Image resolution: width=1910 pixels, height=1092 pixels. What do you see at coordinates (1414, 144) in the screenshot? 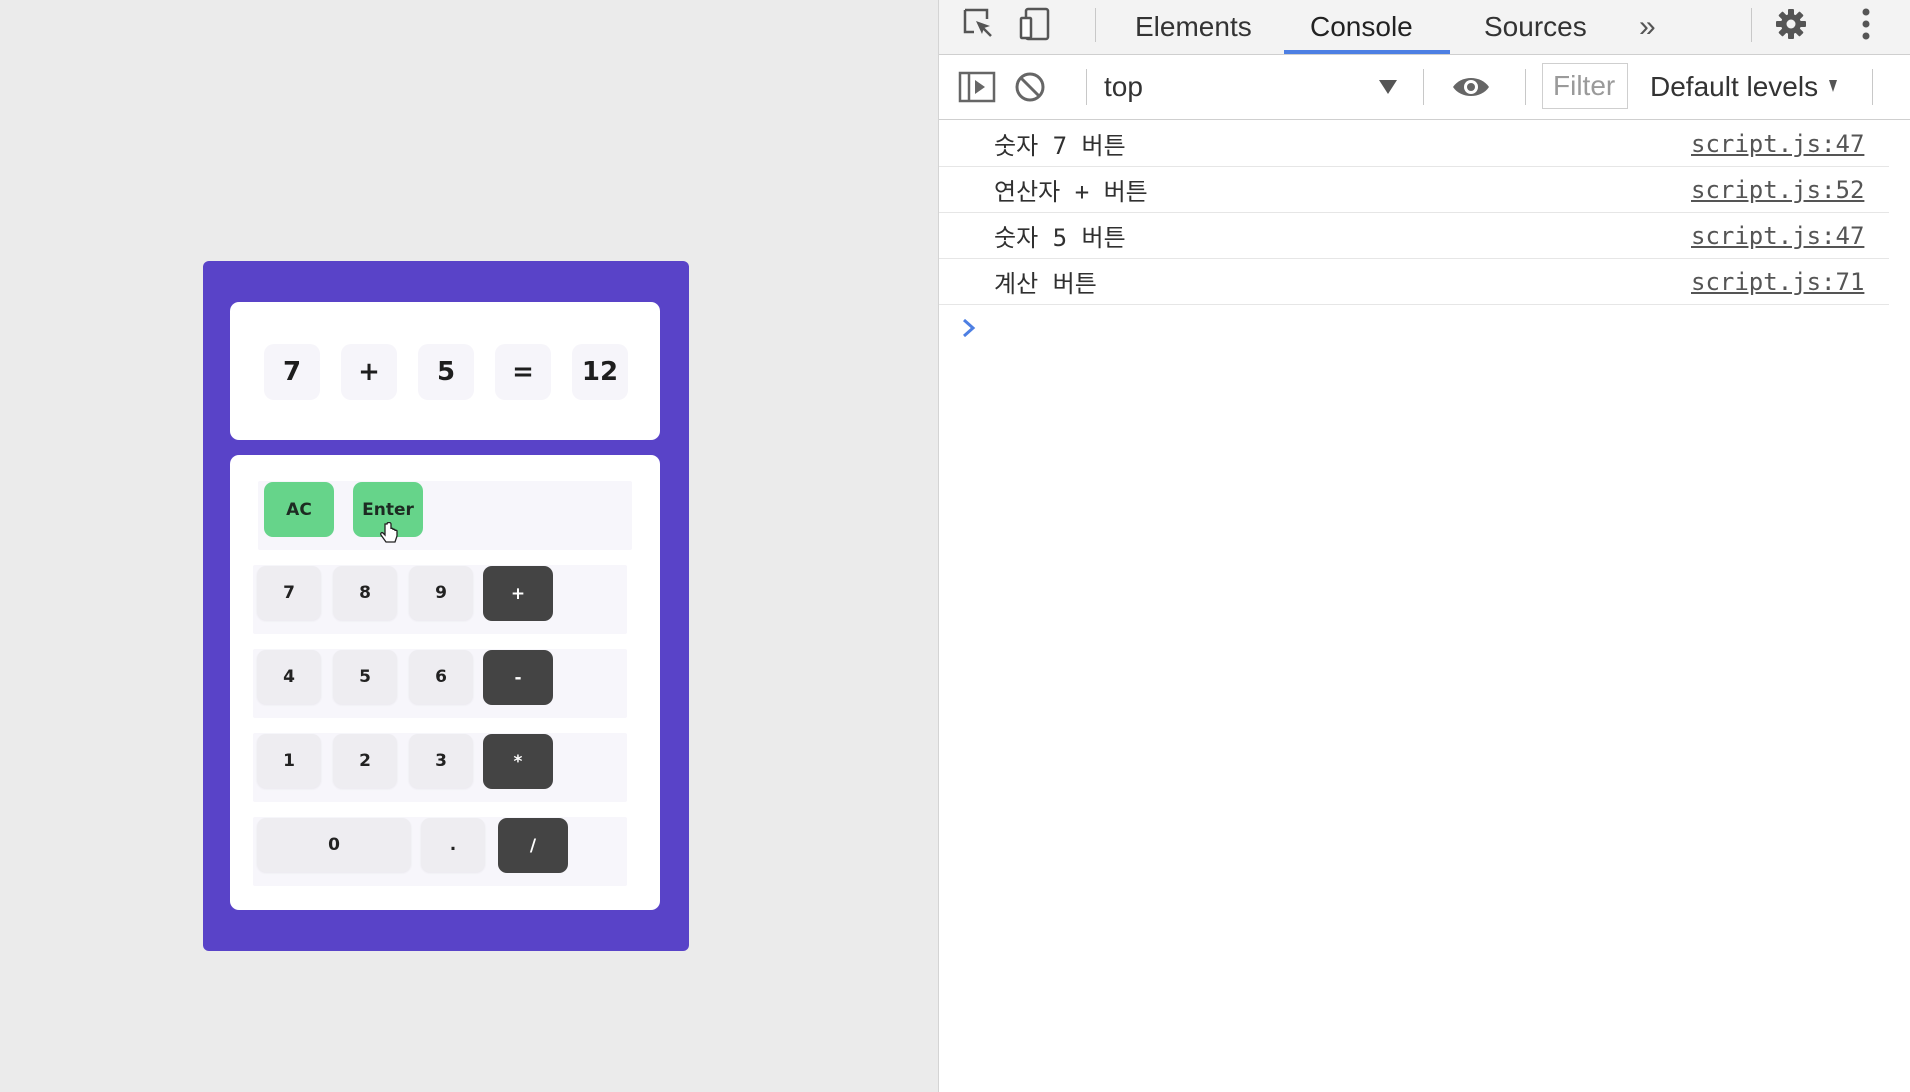
I see `console-log-row: 숫자 7 버튼 script.js:47` at bounding box center [1414, 144].